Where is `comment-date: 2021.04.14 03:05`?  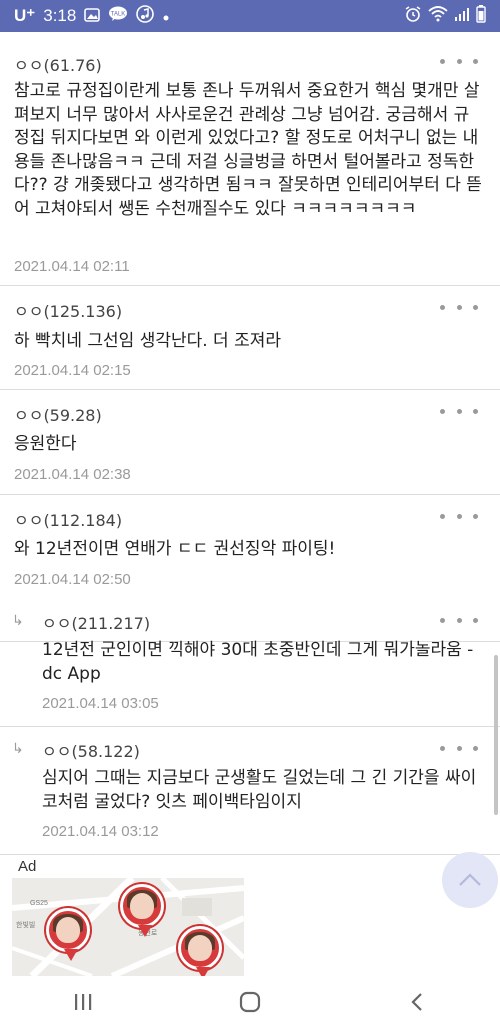 comment-date: 2021.04.14 03:05 is located at coordinates (100, 703).